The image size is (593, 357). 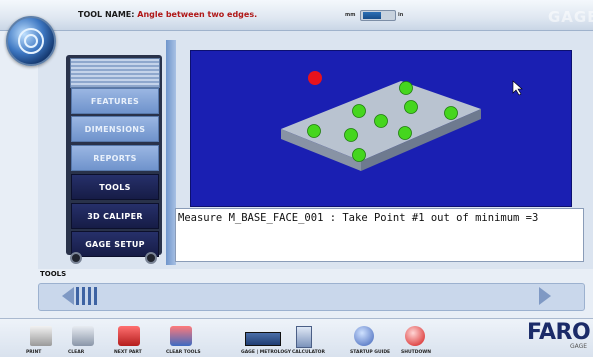 I want to click on toolbar-label-clear-tools: CLEAR TOOLS, so click(x=183, y=352).